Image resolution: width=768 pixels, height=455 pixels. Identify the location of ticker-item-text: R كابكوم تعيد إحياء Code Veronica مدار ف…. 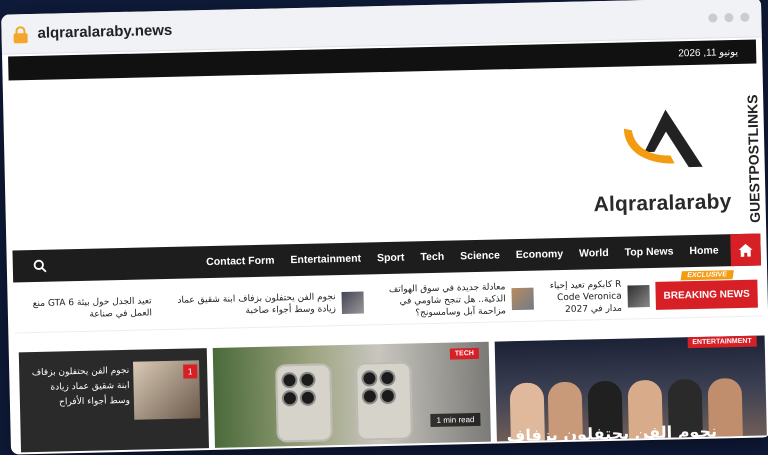
(586, 297).